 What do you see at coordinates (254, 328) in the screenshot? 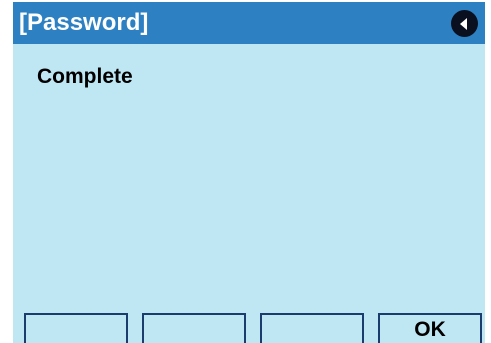
I see `softkey-bar: OK` at bounding box center [254, 328].